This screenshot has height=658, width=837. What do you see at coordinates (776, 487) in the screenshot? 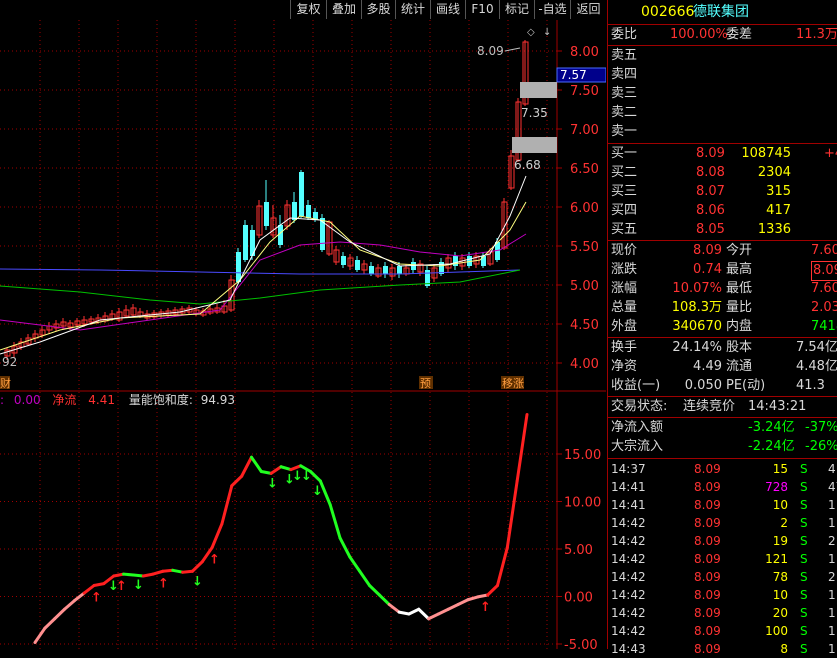
I see `tick-volume: 728` at bounding box center [776, 487].